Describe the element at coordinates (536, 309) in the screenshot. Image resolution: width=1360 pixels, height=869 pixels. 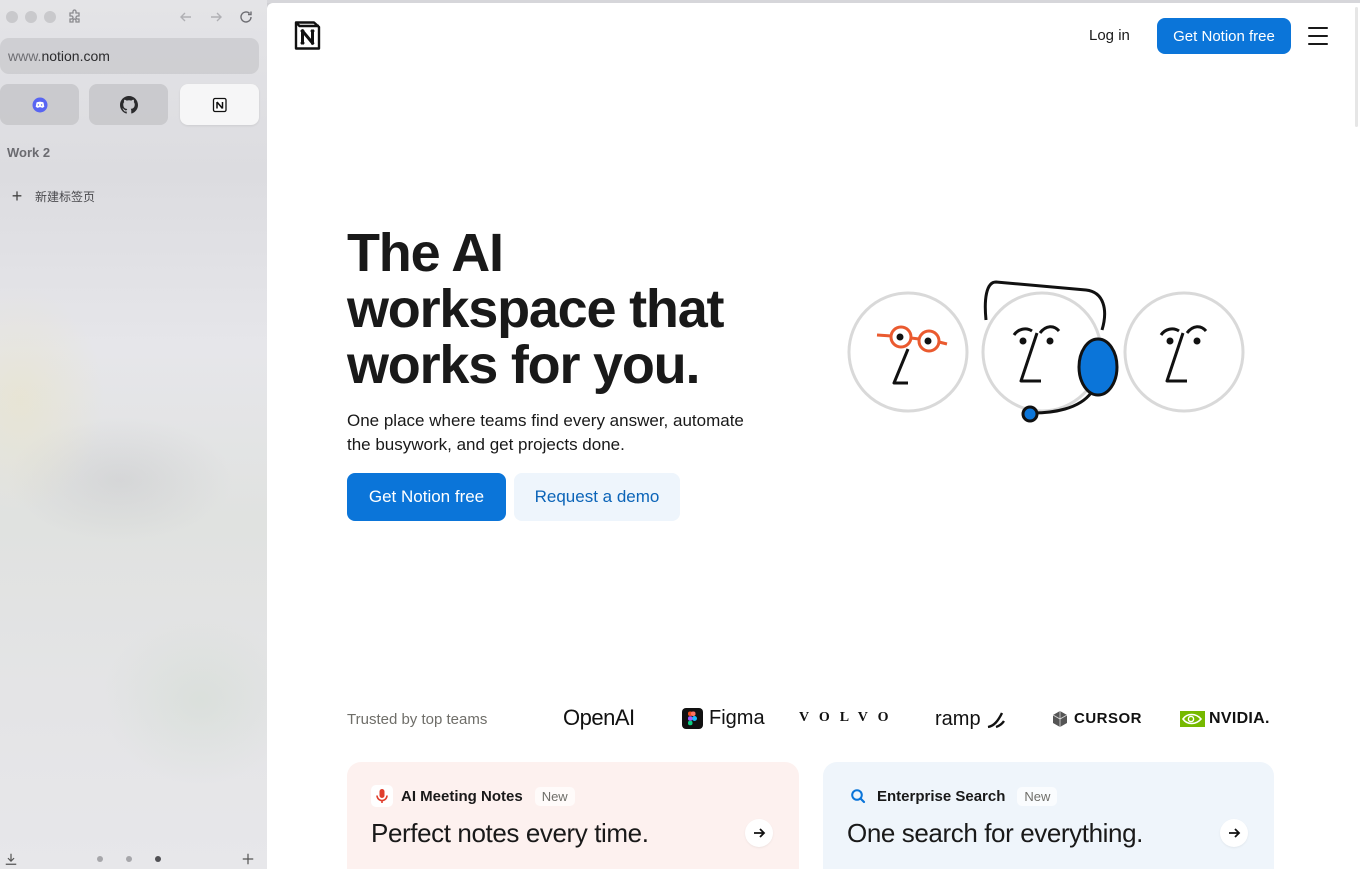
I see `hero-title: The AI workspace that works for you.` at that location.